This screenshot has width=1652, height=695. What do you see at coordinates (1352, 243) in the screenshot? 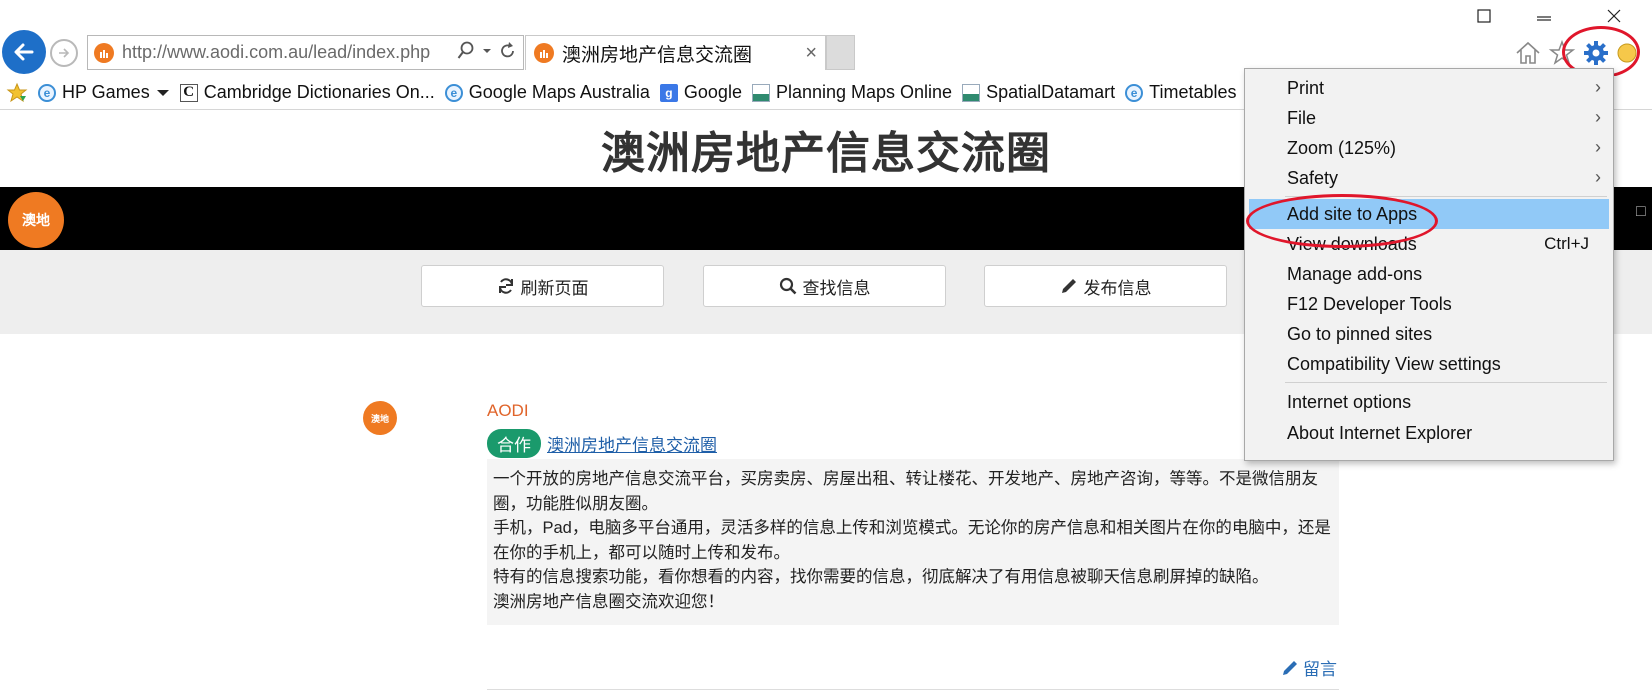
I see `menu-label: View downloads` at bounding box center [1352, 243].